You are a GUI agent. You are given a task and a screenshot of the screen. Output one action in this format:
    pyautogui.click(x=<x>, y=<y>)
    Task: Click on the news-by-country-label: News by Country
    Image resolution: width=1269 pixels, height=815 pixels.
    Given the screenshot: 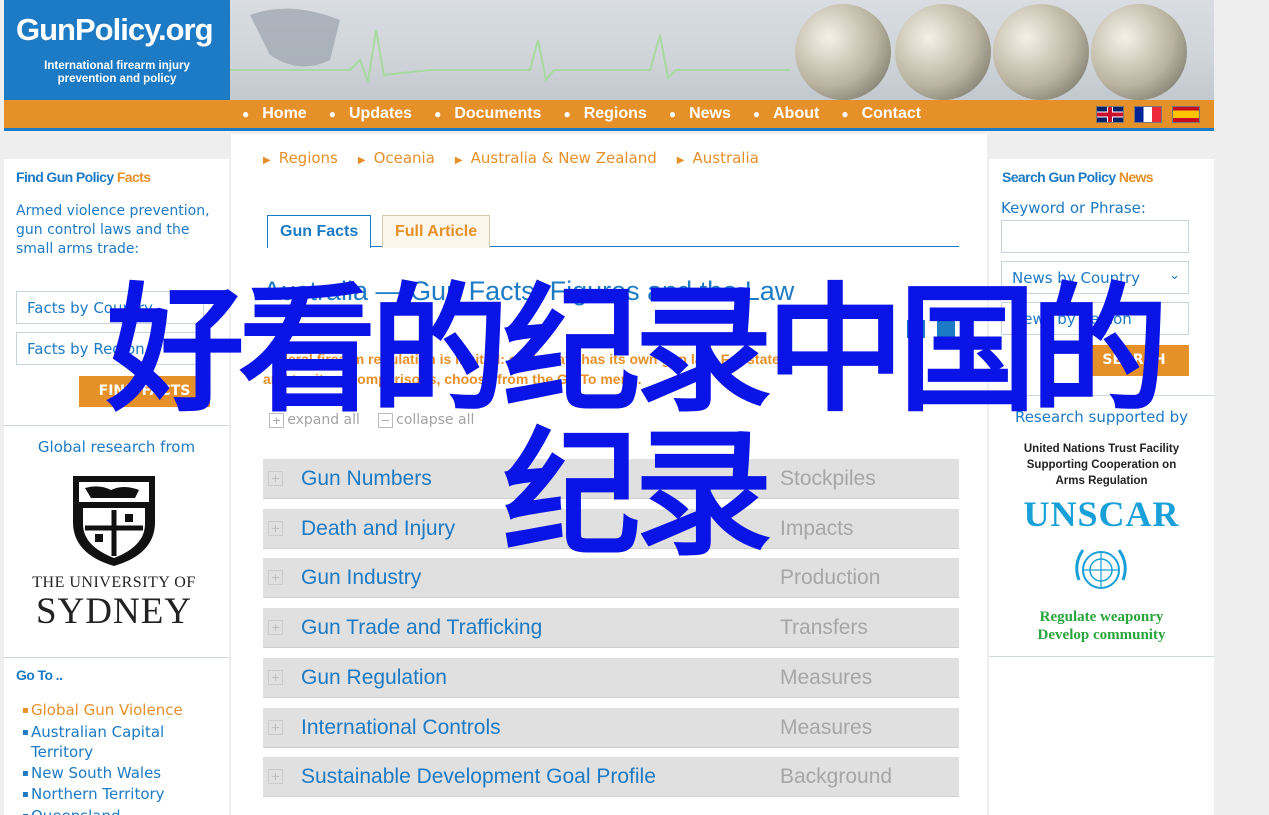 What is the action you would take?
    pyautogui.click(x=1076, y=278)
    